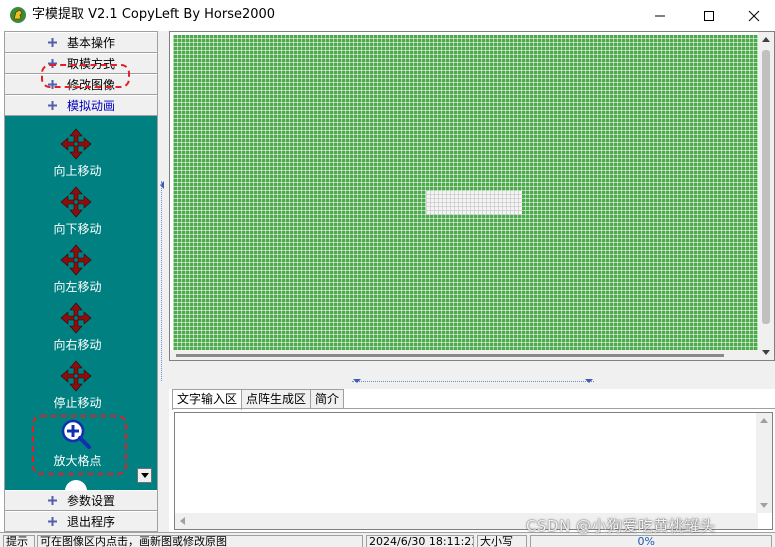 The height and width of the screenshot is (547, 775). What do you see at coordinates (502, 541) in the screenshot?
I see `status-caps: 大小写` at bounding box center [502, 541].